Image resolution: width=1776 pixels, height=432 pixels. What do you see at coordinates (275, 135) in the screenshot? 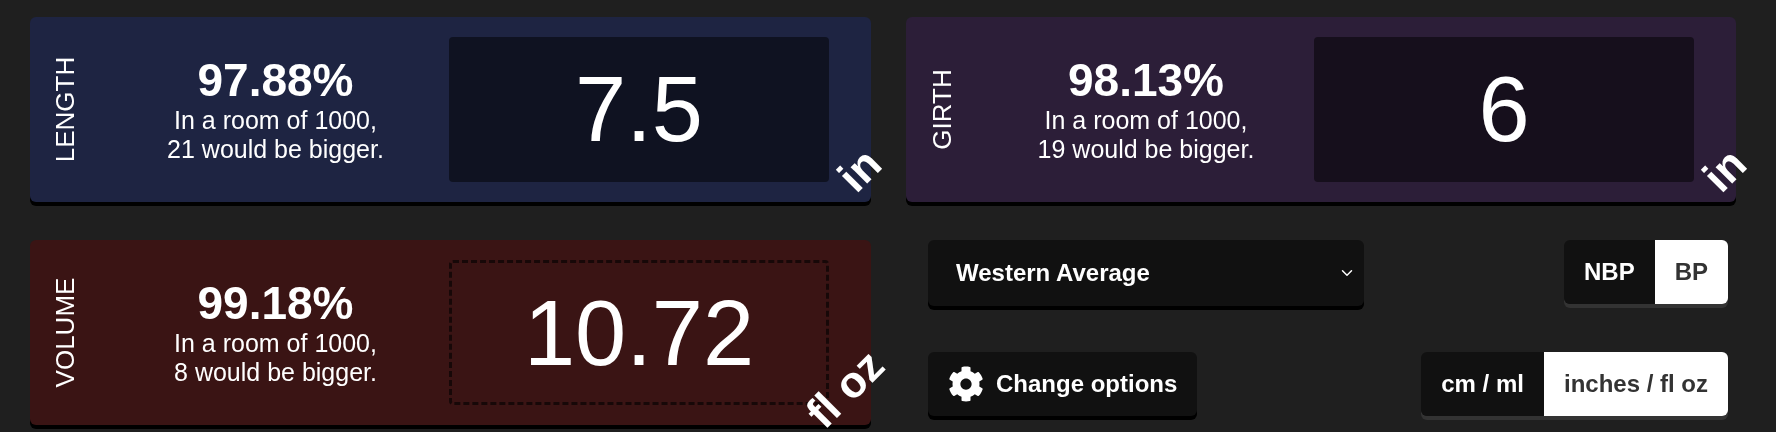
I see `comparison-text: In a room of 1000, 21 would be bigger.` at bounding box center [275, 135].